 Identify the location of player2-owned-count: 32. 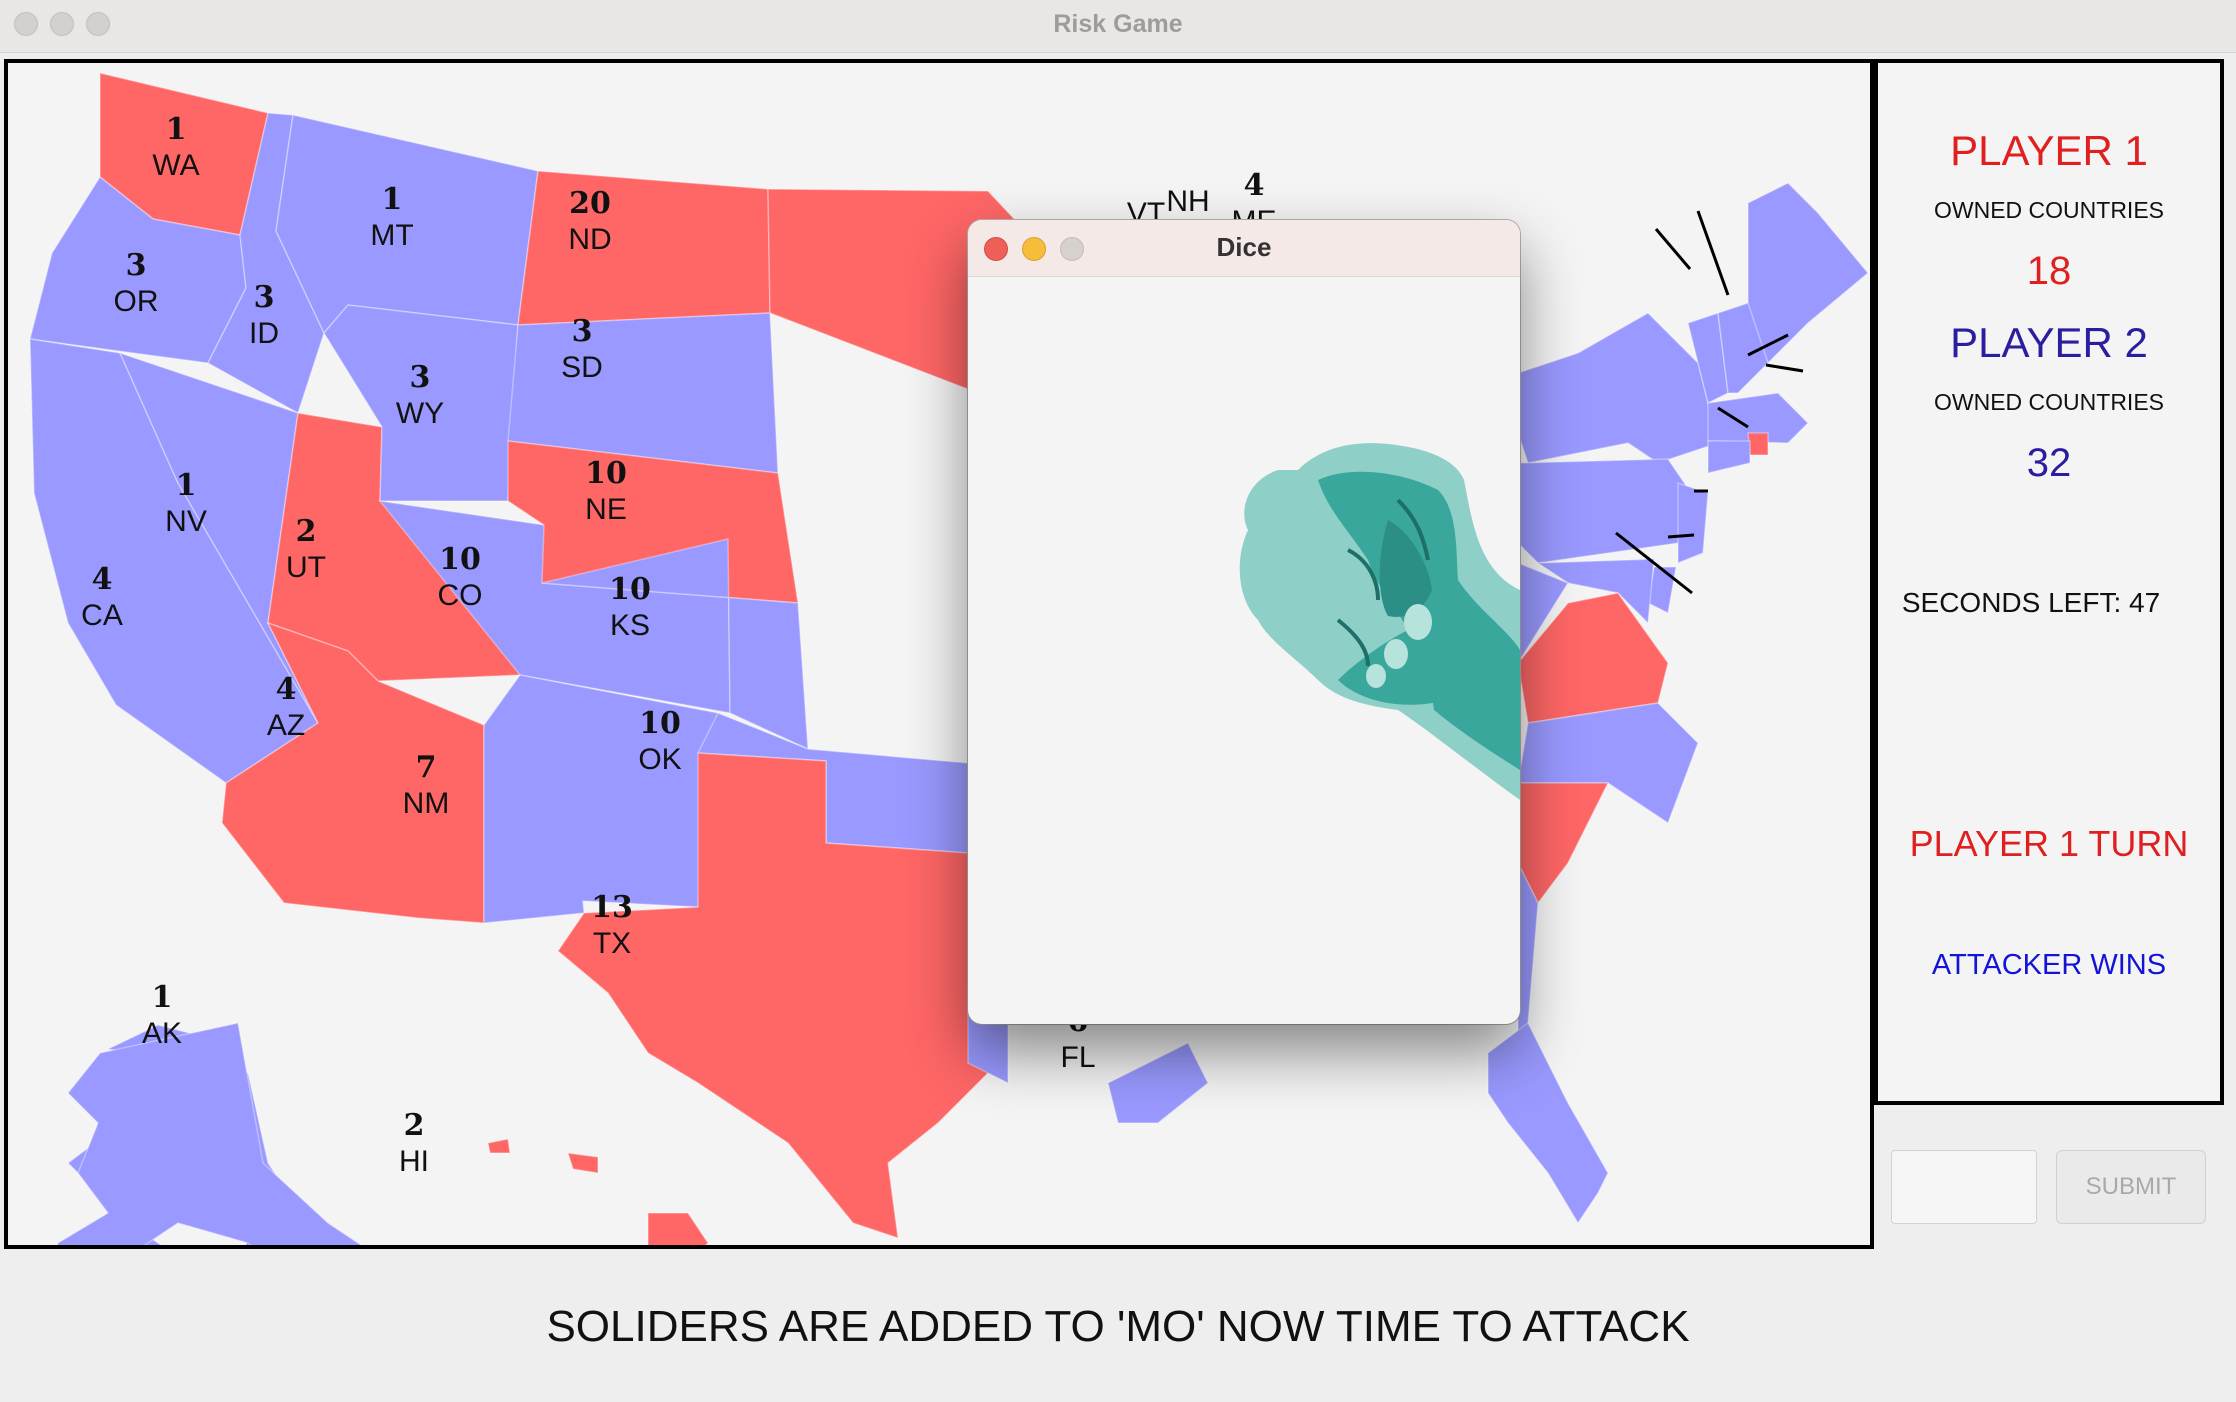
(2049, 463).